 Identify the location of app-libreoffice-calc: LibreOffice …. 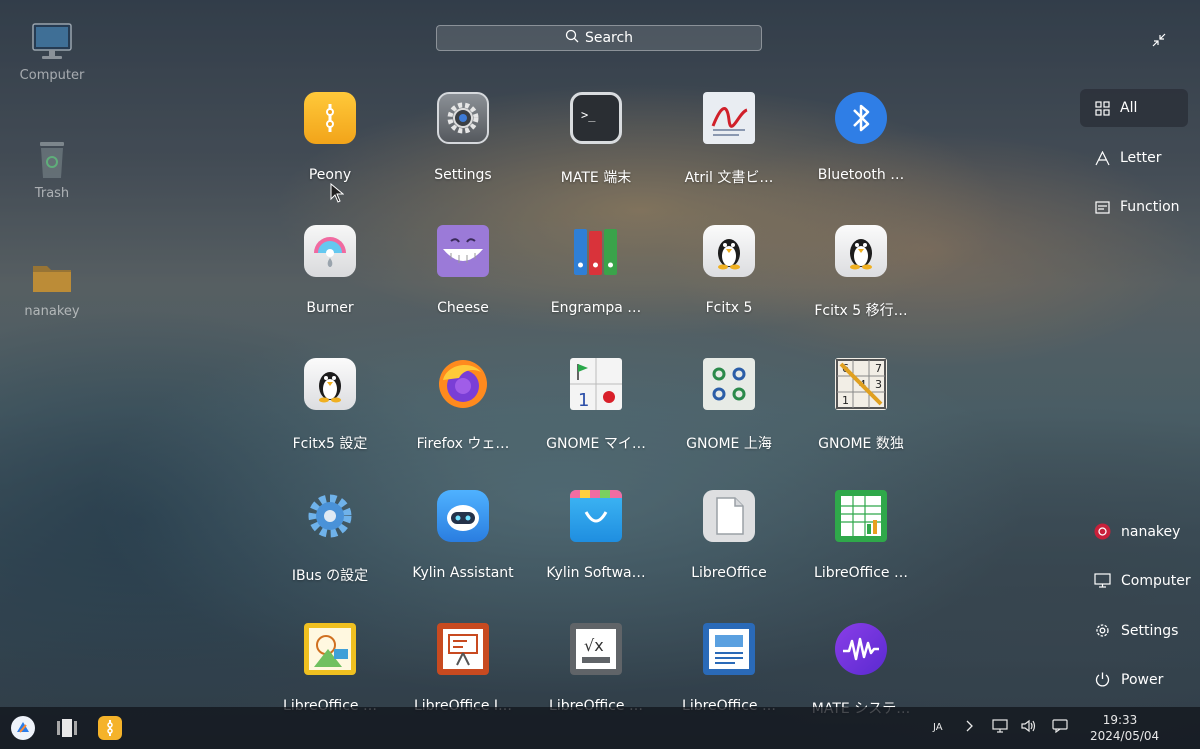
(861, 535).